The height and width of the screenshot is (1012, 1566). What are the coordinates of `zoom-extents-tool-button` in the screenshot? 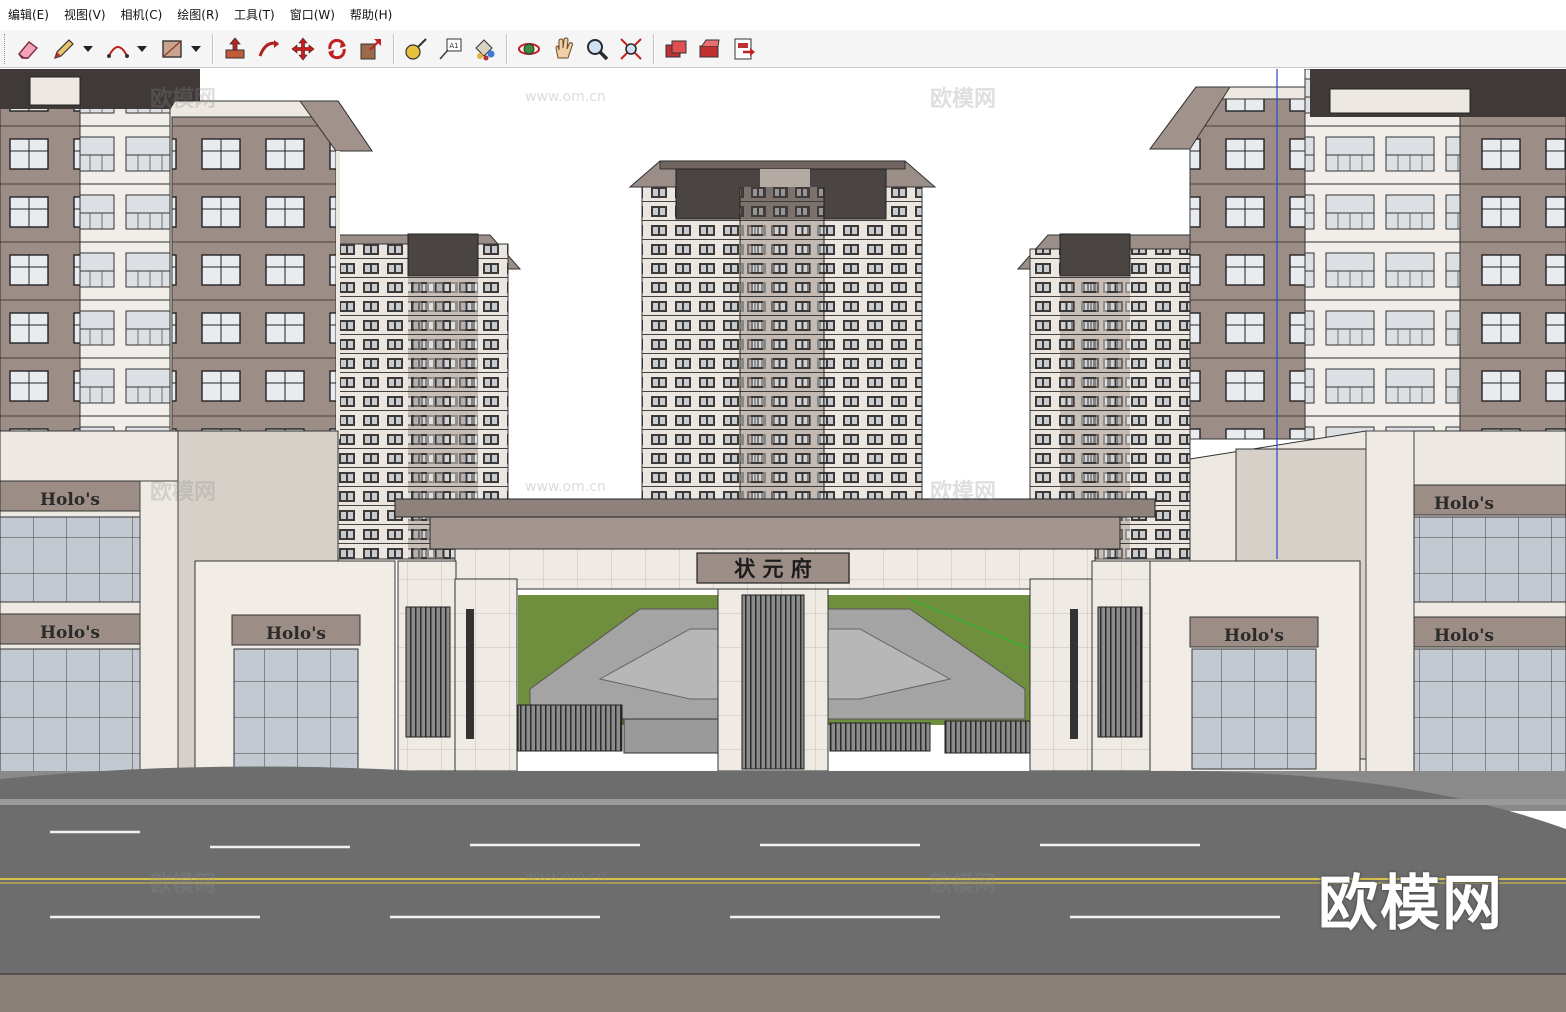 It's located at (631, 49).